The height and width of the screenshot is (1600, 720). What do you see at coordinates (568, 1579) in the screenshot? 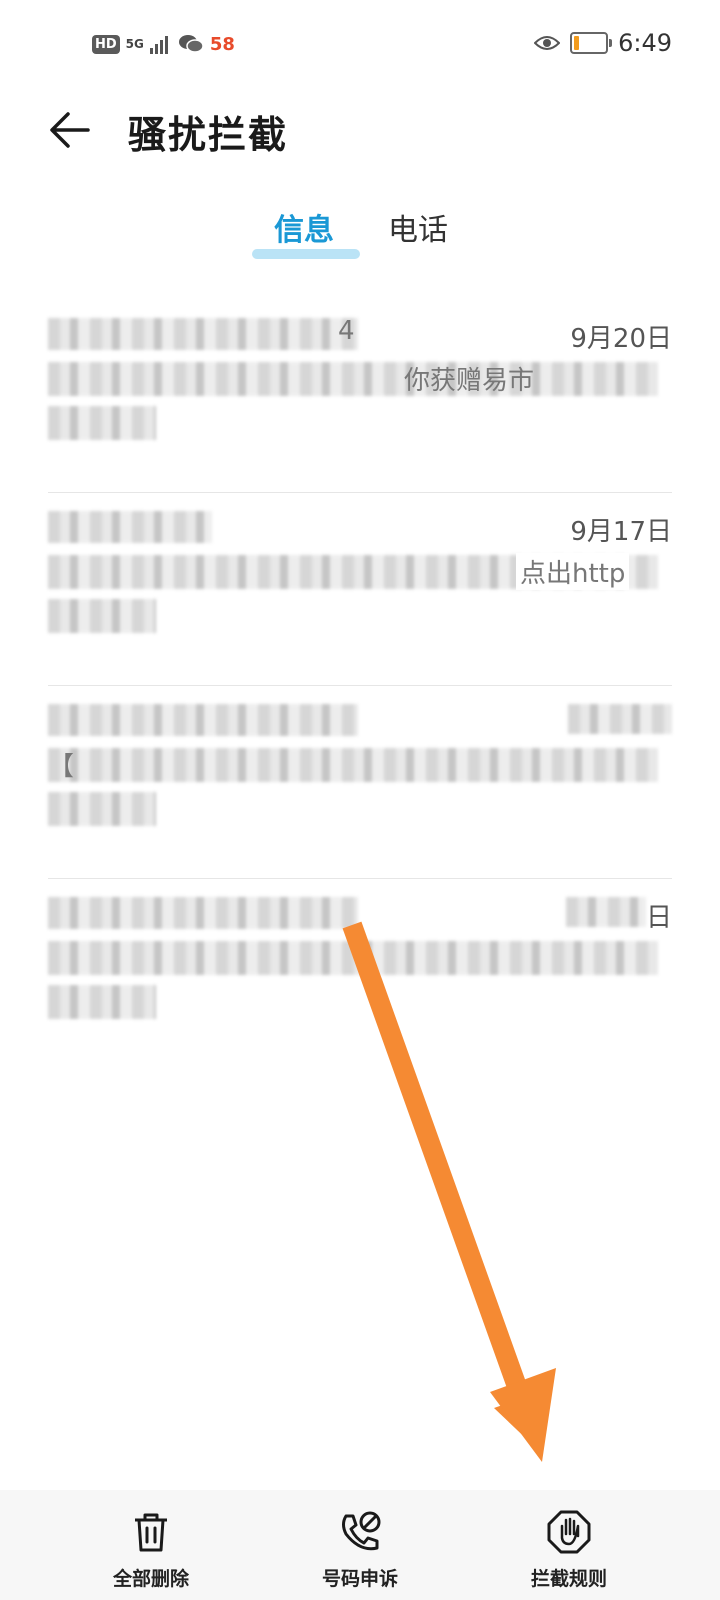
I see `block-rules-label: 拦截规则` at bounding box center [568, 1579].